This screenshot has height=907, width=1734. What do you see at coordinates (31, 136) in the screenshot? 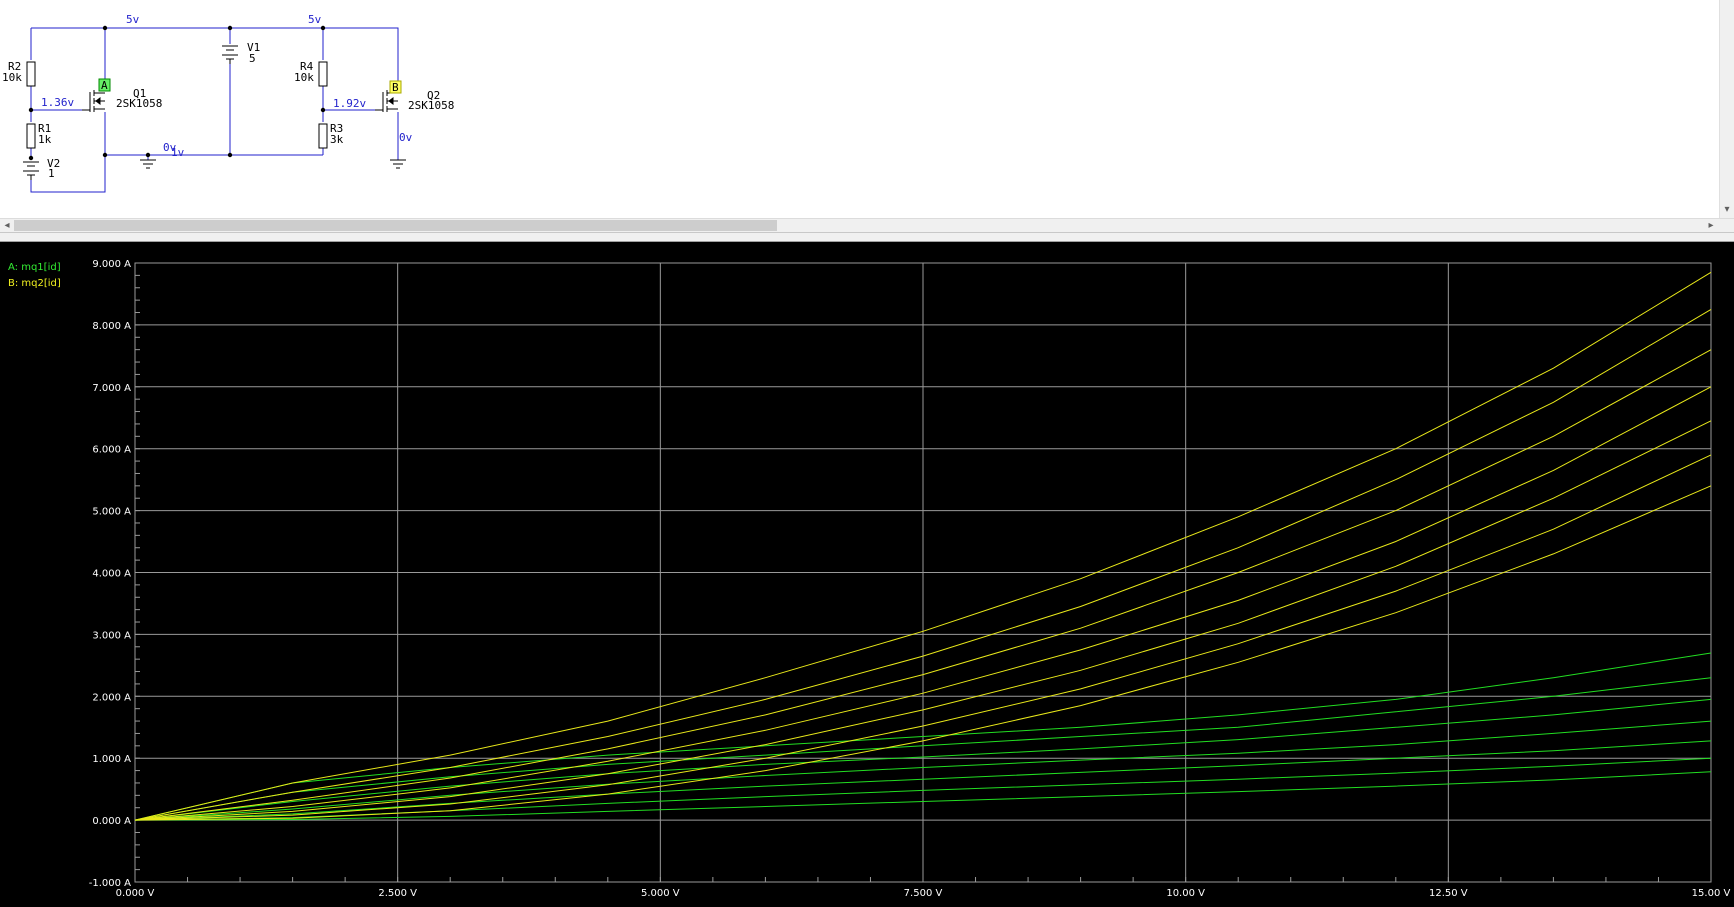
I see `resistor-r1` at bounding box center [31, 136].